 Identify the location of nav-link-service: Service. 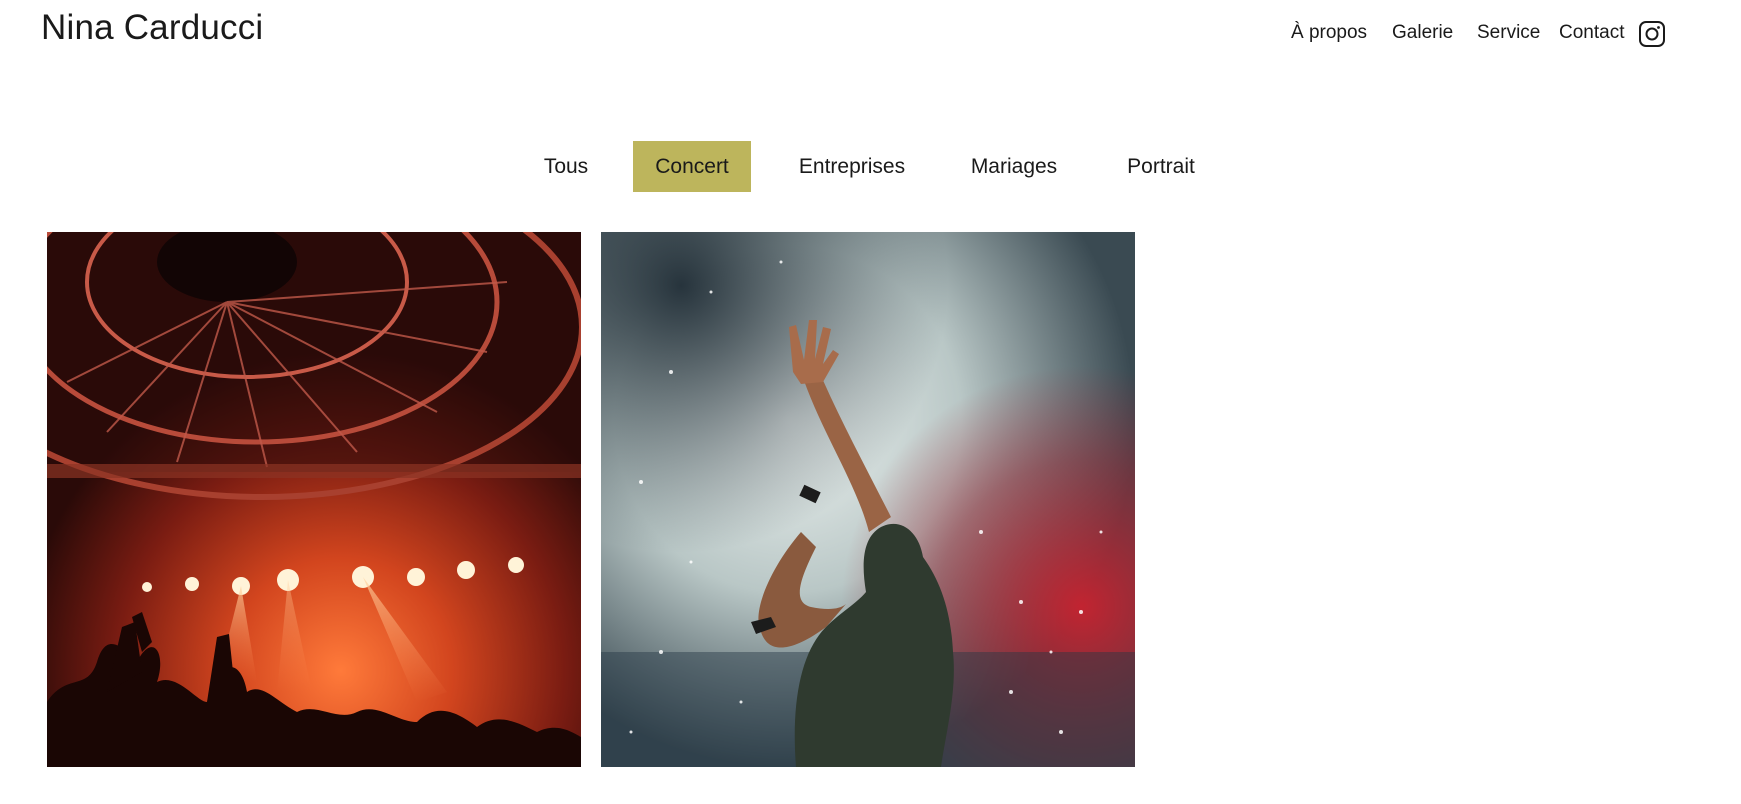
(1508, 33).